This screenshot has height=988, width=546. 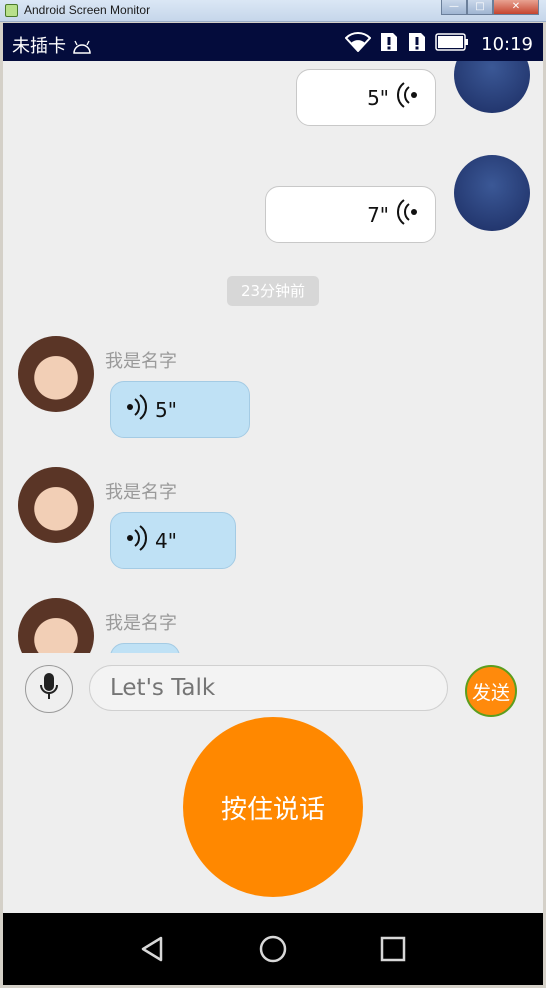 I want to click on message-input, so click(x=268, y=688).